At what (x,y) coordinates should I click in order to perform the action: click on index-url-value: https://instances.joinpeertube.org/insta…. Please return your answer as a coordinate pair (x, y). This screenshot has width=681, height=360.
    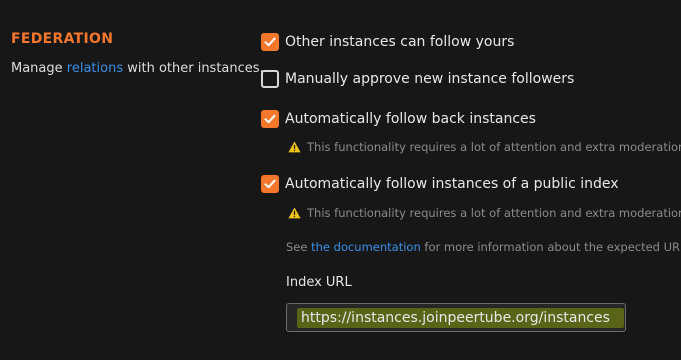
    Looking at the image, I should click on (460, 317).